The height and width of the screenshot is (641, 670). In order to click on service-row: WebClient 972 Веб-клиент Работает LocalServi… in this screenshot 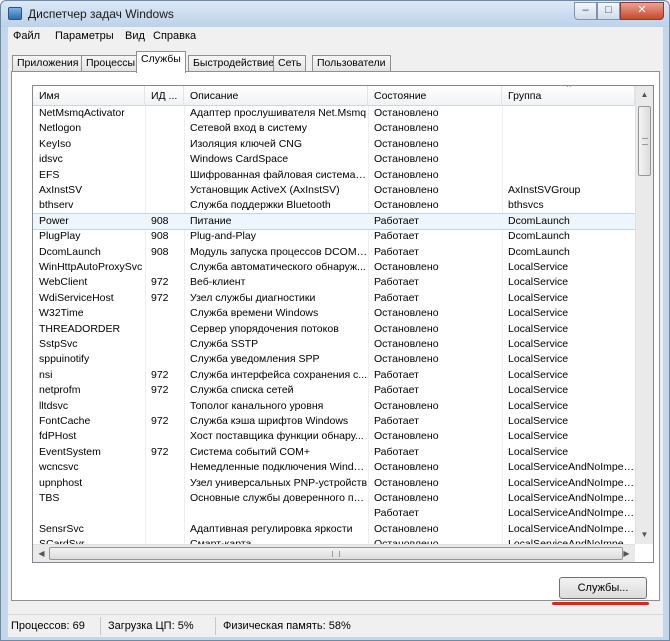, I will do `click(334, 282)`.